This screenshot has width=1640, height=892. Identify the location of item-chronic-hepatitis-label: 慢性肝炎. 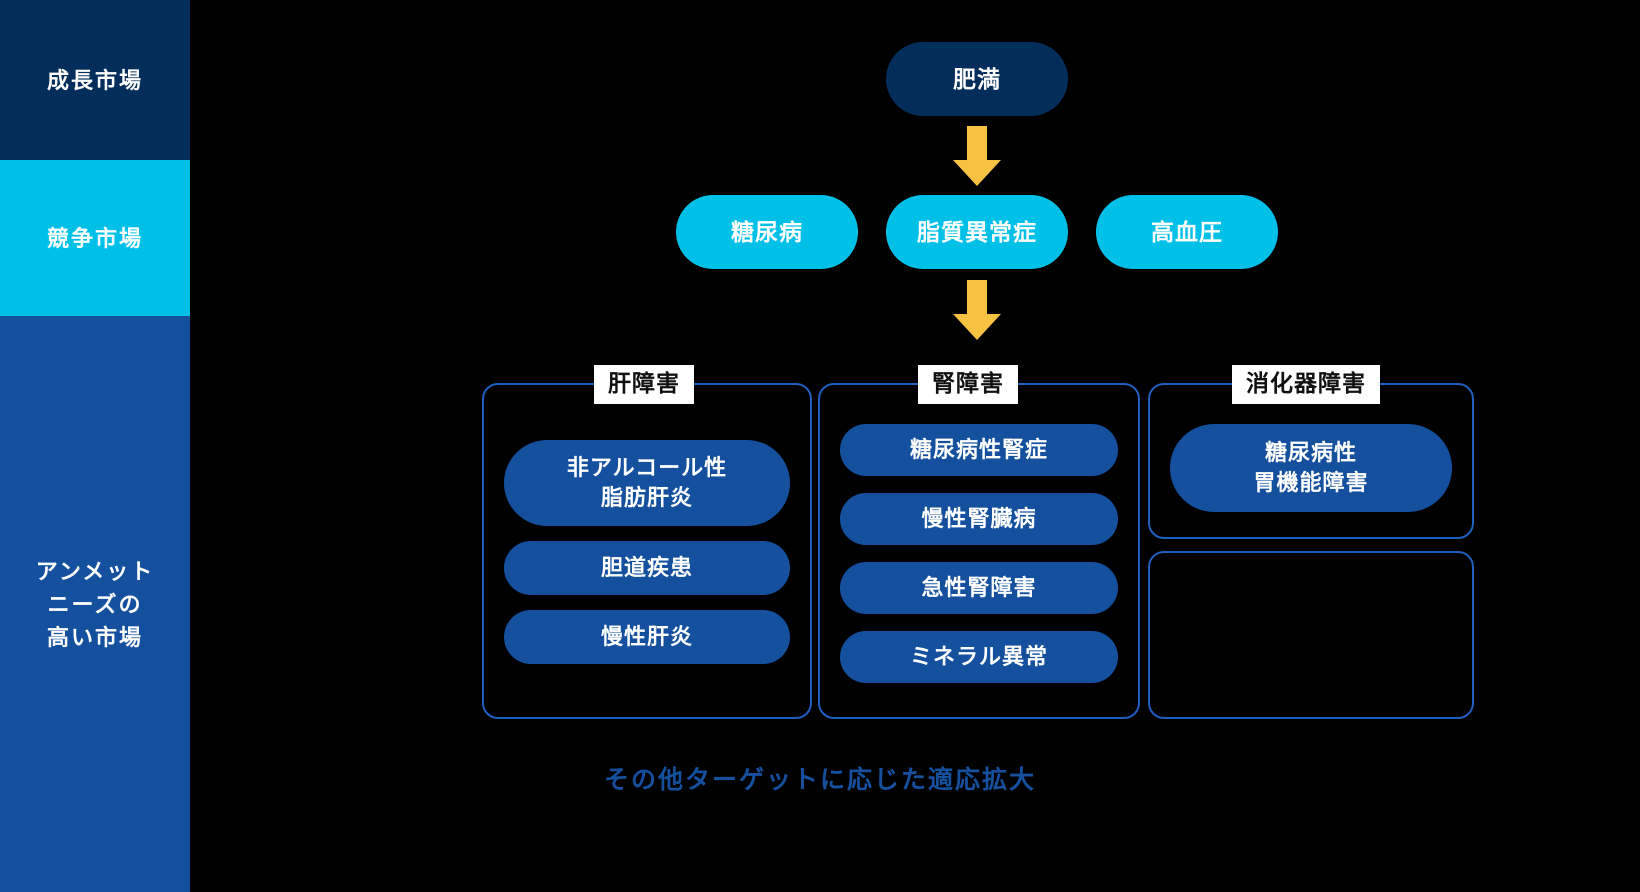
(646, 637).